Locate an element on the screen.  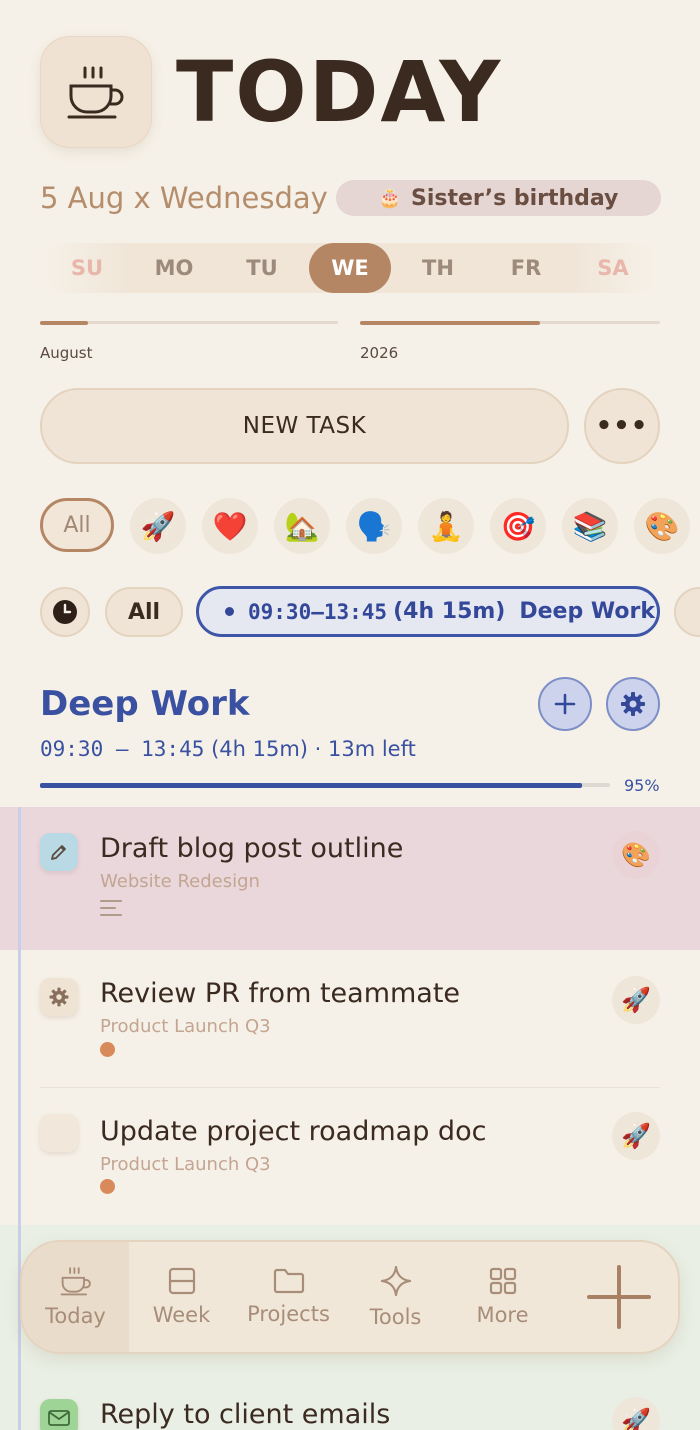
section-detail: (4h 15m) · 13m left is located at coordinates (313, 749).